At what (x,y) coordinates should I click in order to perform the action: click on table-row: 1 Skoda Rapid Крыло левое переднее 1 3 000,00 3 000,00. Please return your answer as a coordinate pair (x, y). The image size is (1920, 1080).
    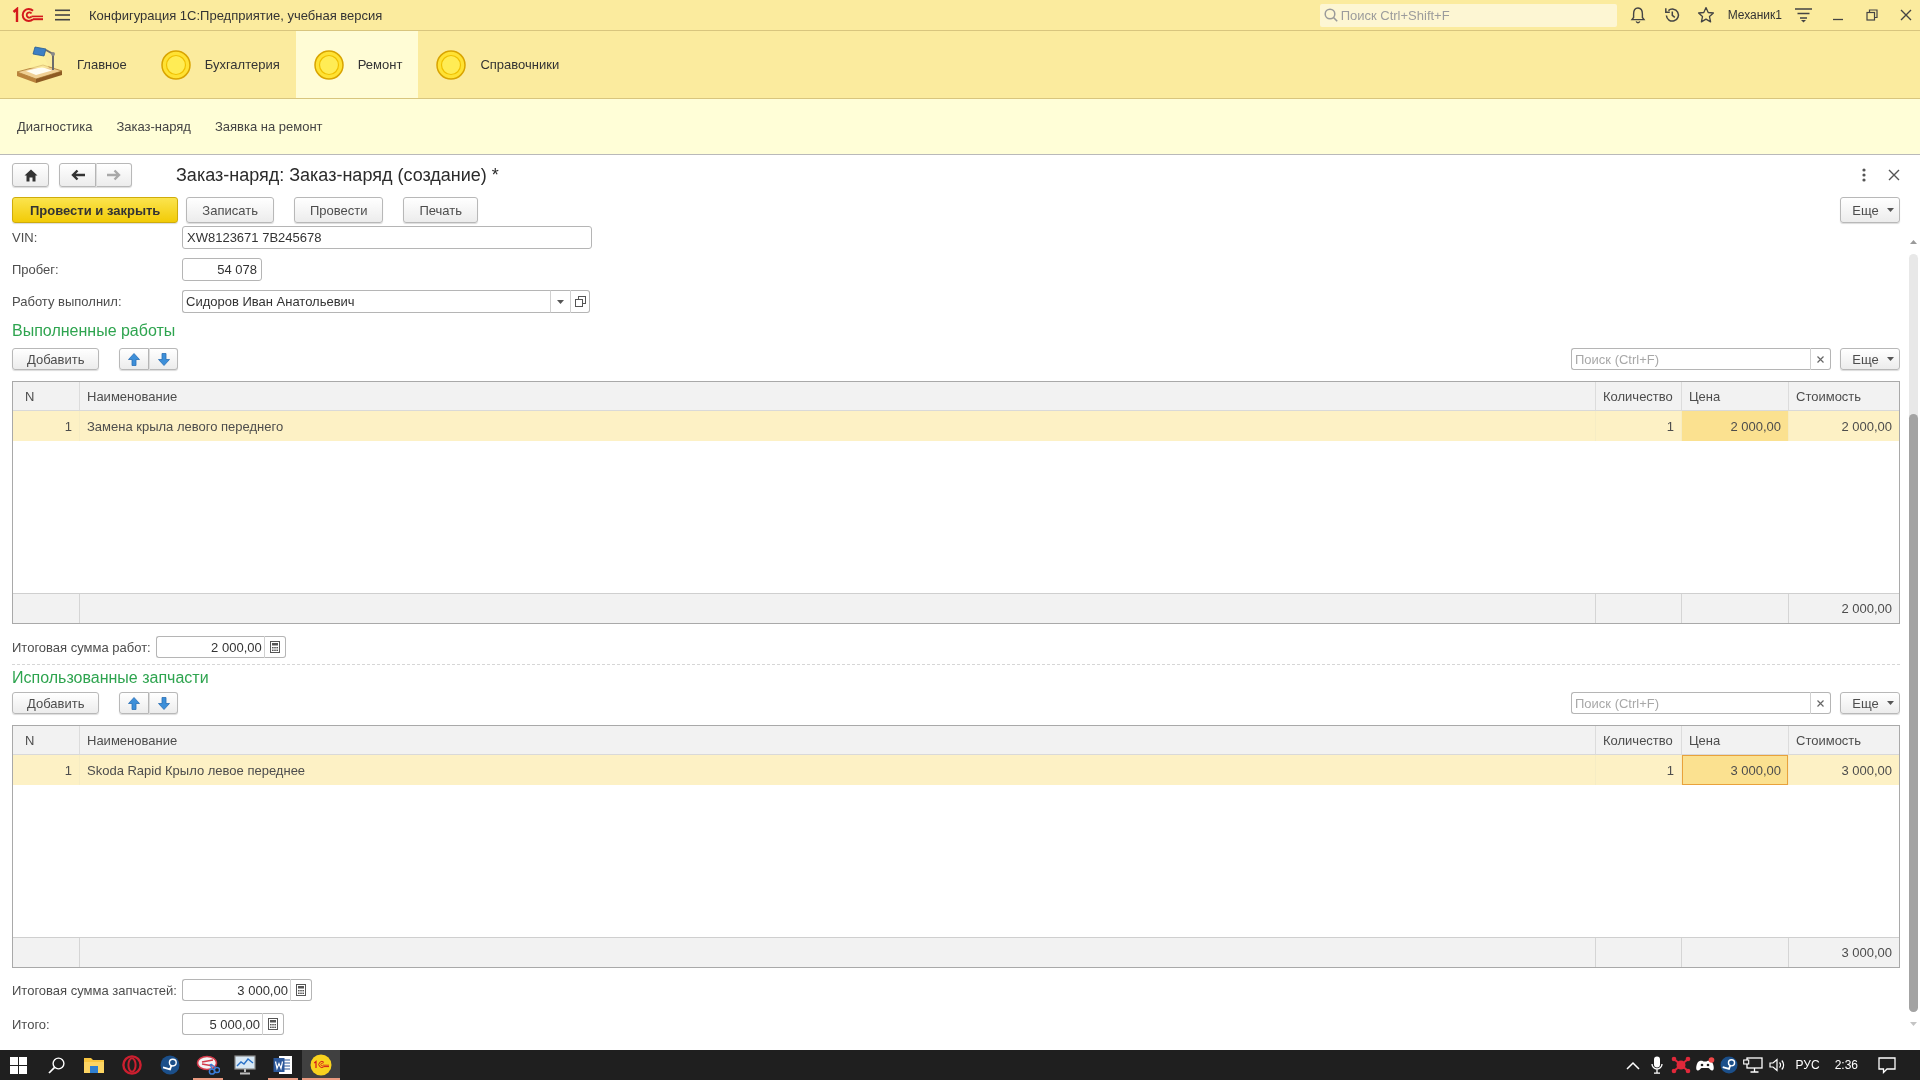
    Looking at the image, I should click on (956, 770).